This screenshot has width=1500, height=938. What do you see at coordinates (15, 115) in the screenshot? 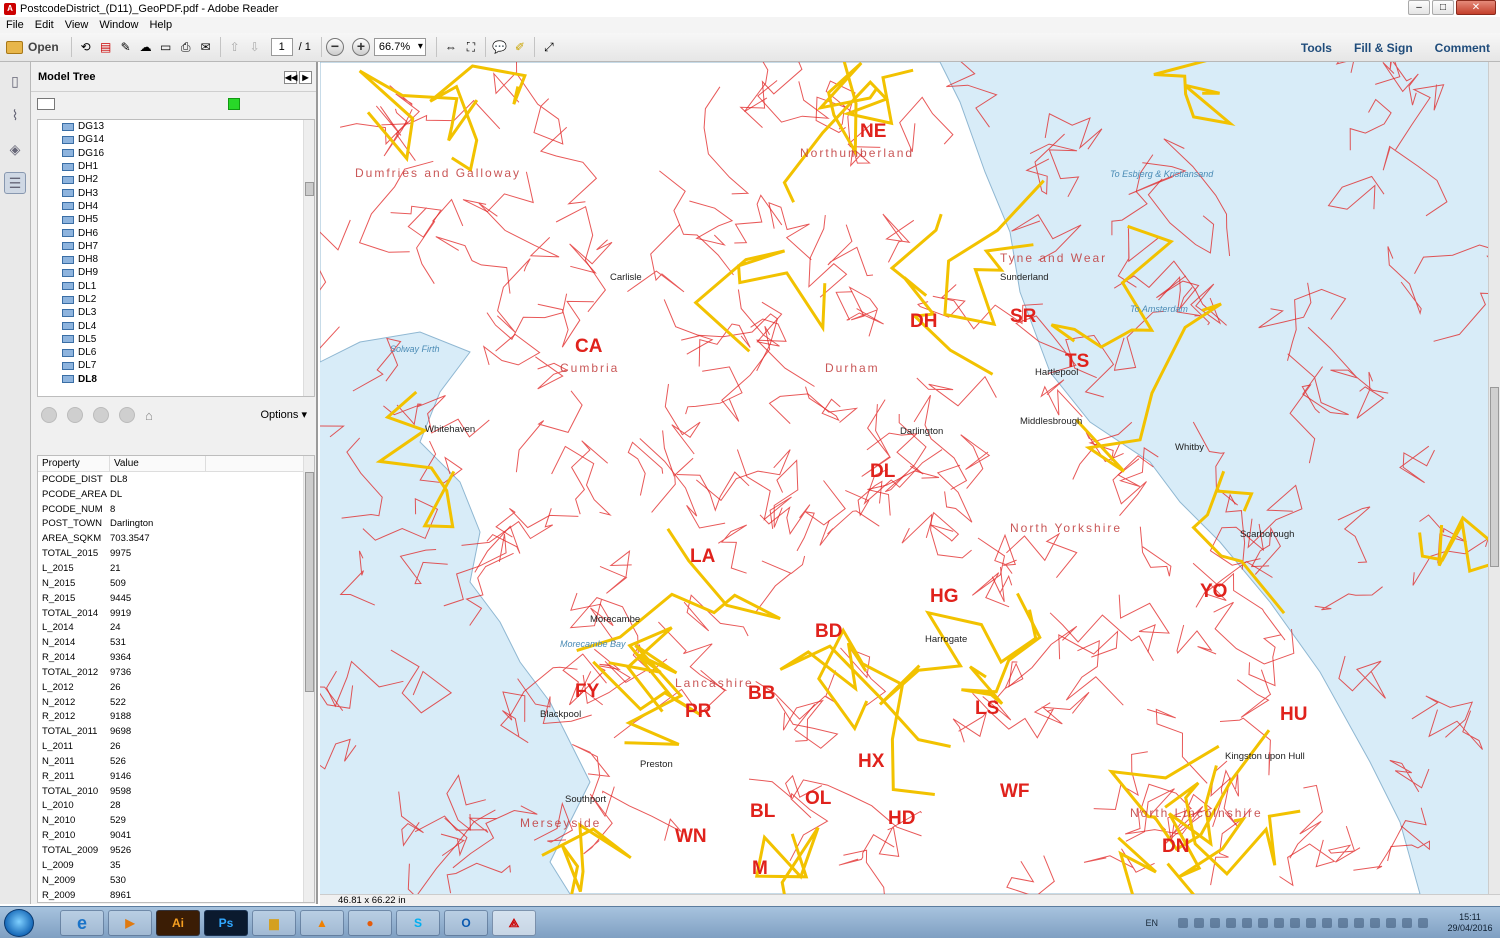
I see `attachments-icon: ⌇` at bounding box center [15, 115].